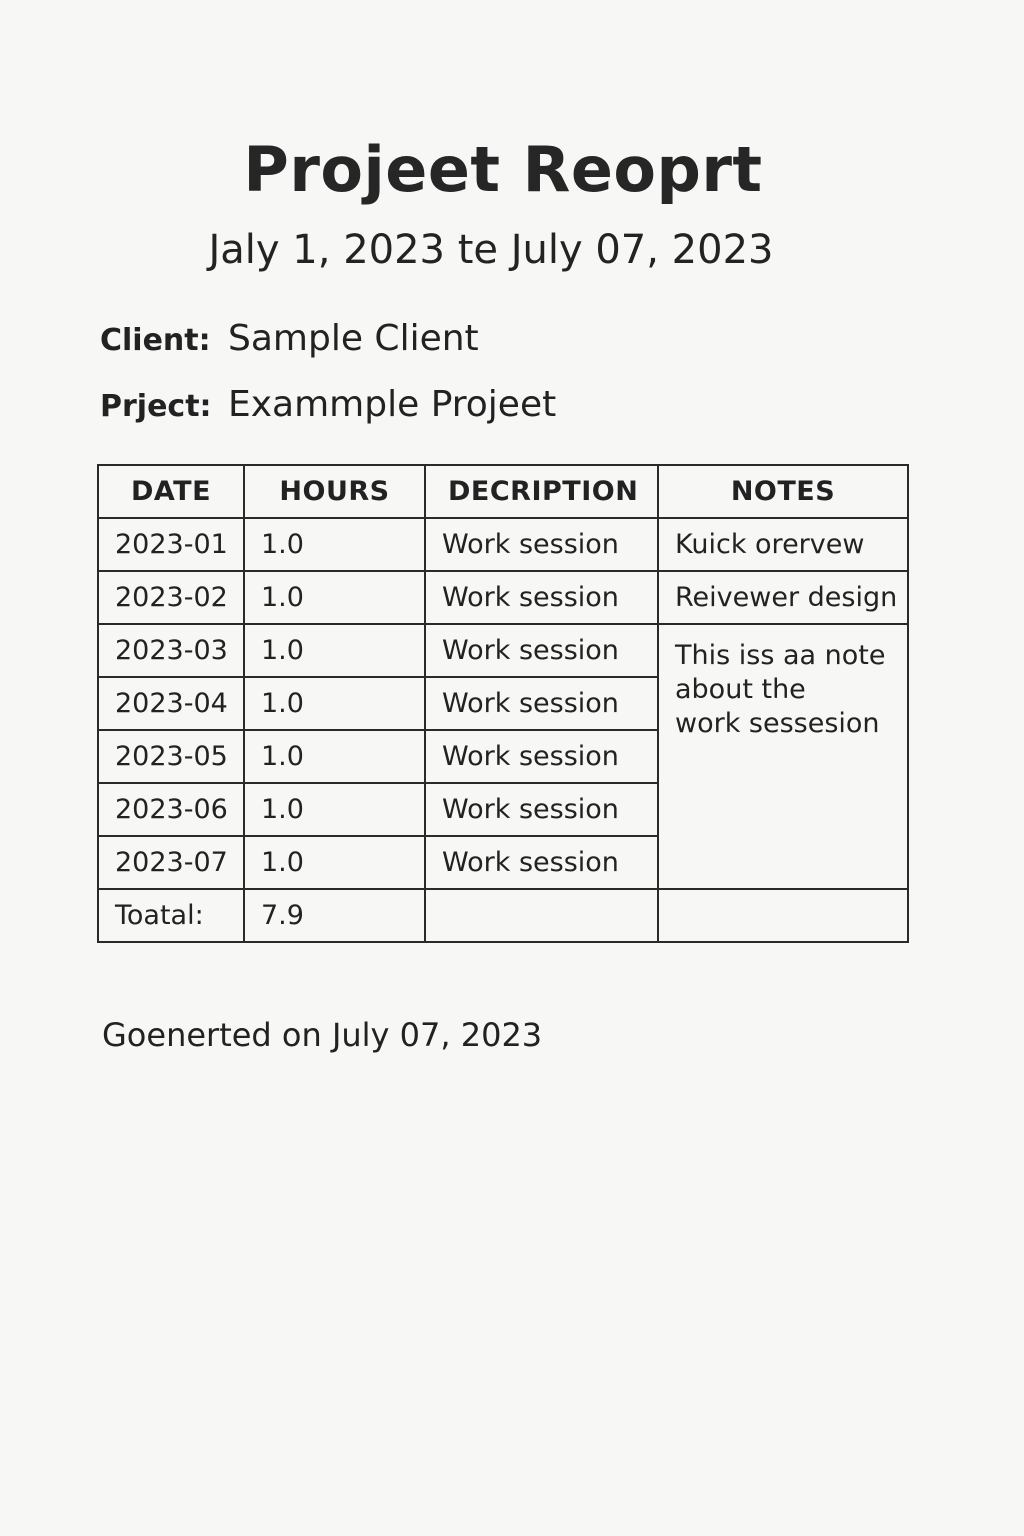 This screenshot has width=1024, height=1536. What do you see at coordinates (740, 689) in the screenshot?
I see `note-line: about the` at bounding box center [740, 689].